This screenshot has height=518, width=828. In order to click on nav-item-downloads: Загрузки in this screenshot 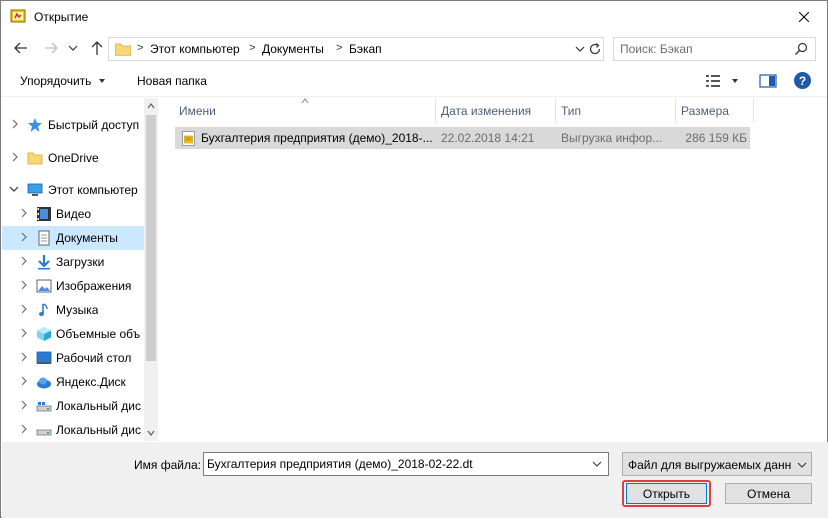, I will do `click(73, 262)`.